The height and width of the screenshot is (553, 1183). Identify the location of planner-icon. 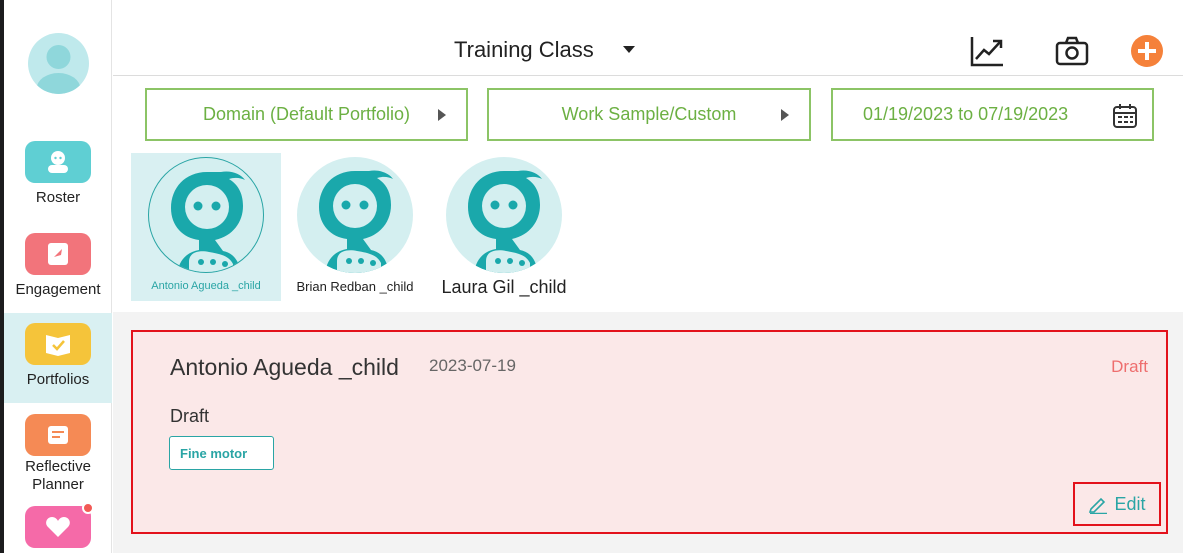
(58, 435).